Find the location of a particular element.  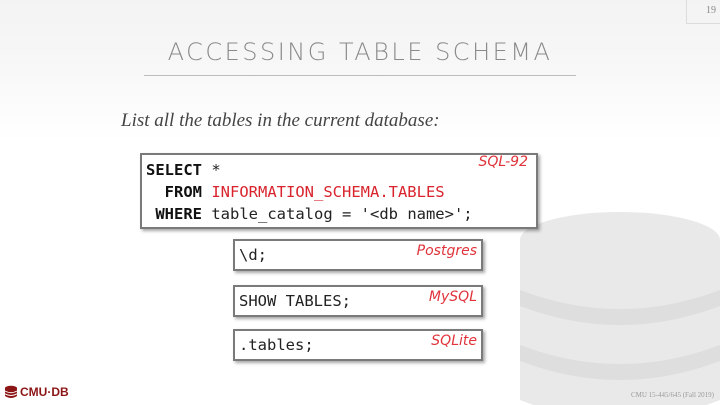

code-line-where: WHERE table_catalog = '<db name>'; is located at coordinates (309, 214).